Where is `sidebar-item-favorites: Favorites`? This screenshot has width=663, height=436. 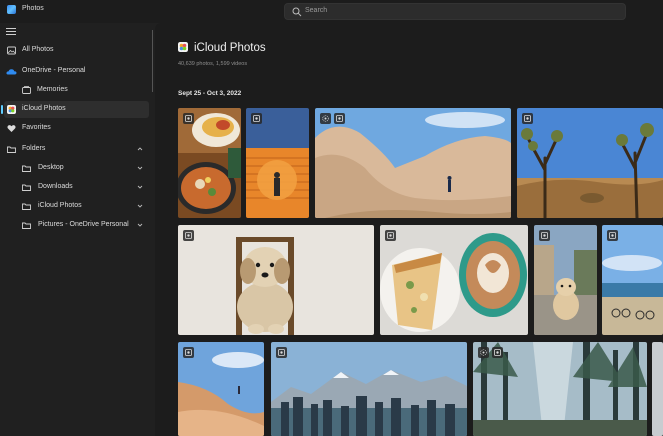 sidebar-item-favorites: Favorites is located at coordinates (76, 128).